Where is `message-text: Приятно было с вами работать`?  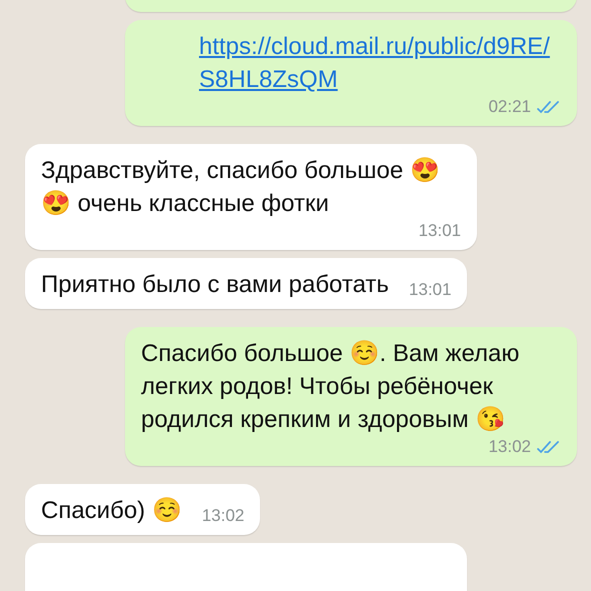
message-text: Приятно было с вами работать is located at coordinates (215, 285).